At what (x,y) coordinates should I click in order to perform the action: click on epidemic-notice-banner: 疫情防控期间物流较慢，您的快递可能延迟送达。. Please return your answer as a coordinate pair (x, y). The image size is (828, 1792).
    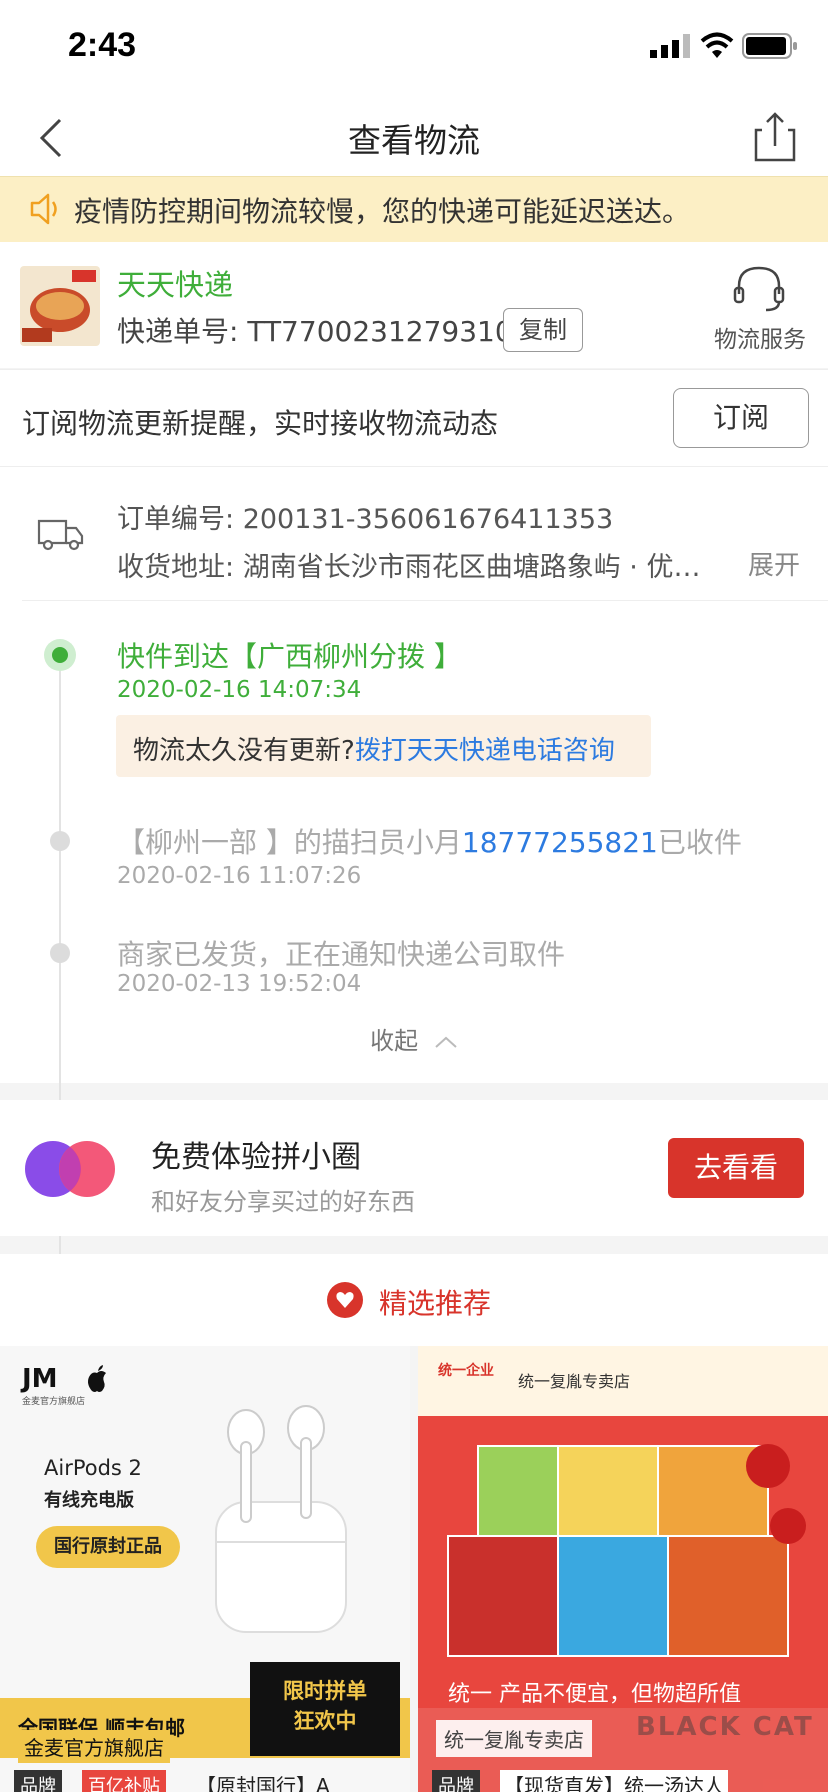
    Looking at the image, I should click on (414, 209).